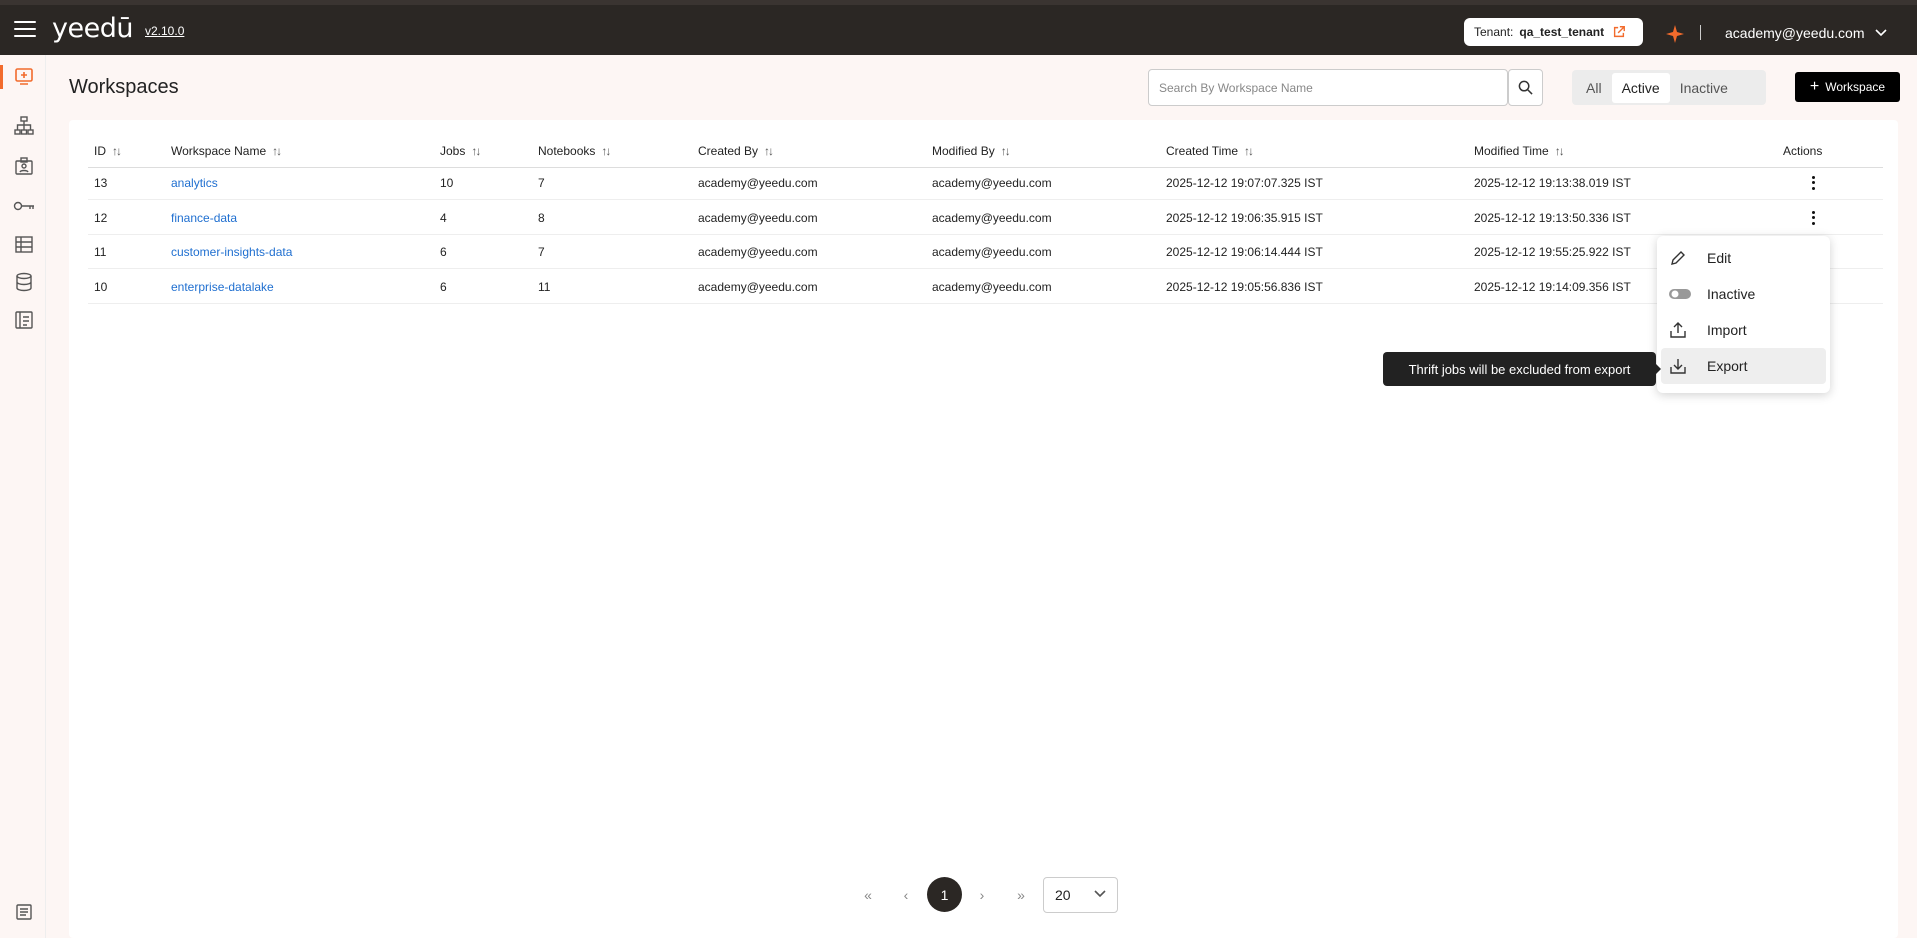 The height and width of the screenshot is (938, 1917). Describe the element at coordinates (544, 286) in the screenshot. I see `cell-notebooks: 11` at that location.